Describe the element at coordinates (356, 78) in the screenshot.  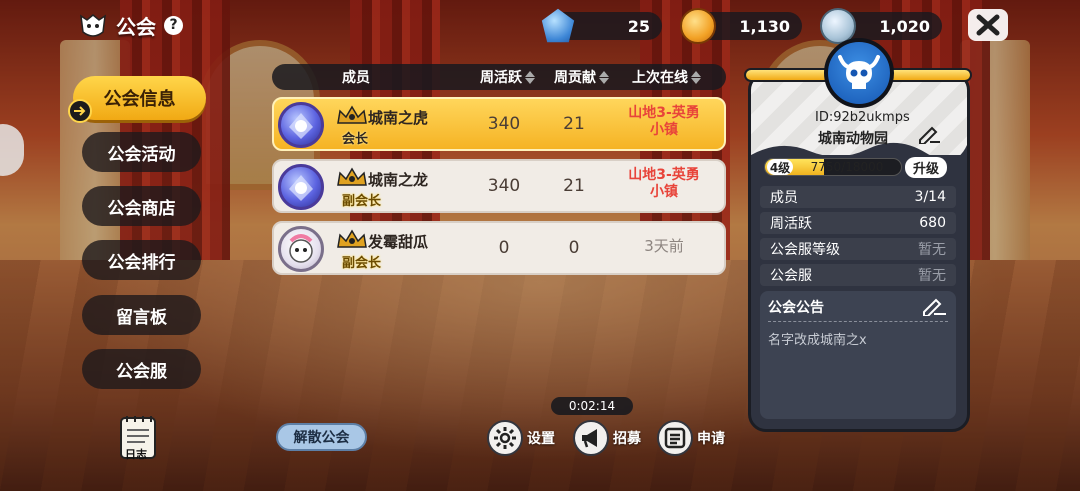
I see `col-member: 成员` at that location.